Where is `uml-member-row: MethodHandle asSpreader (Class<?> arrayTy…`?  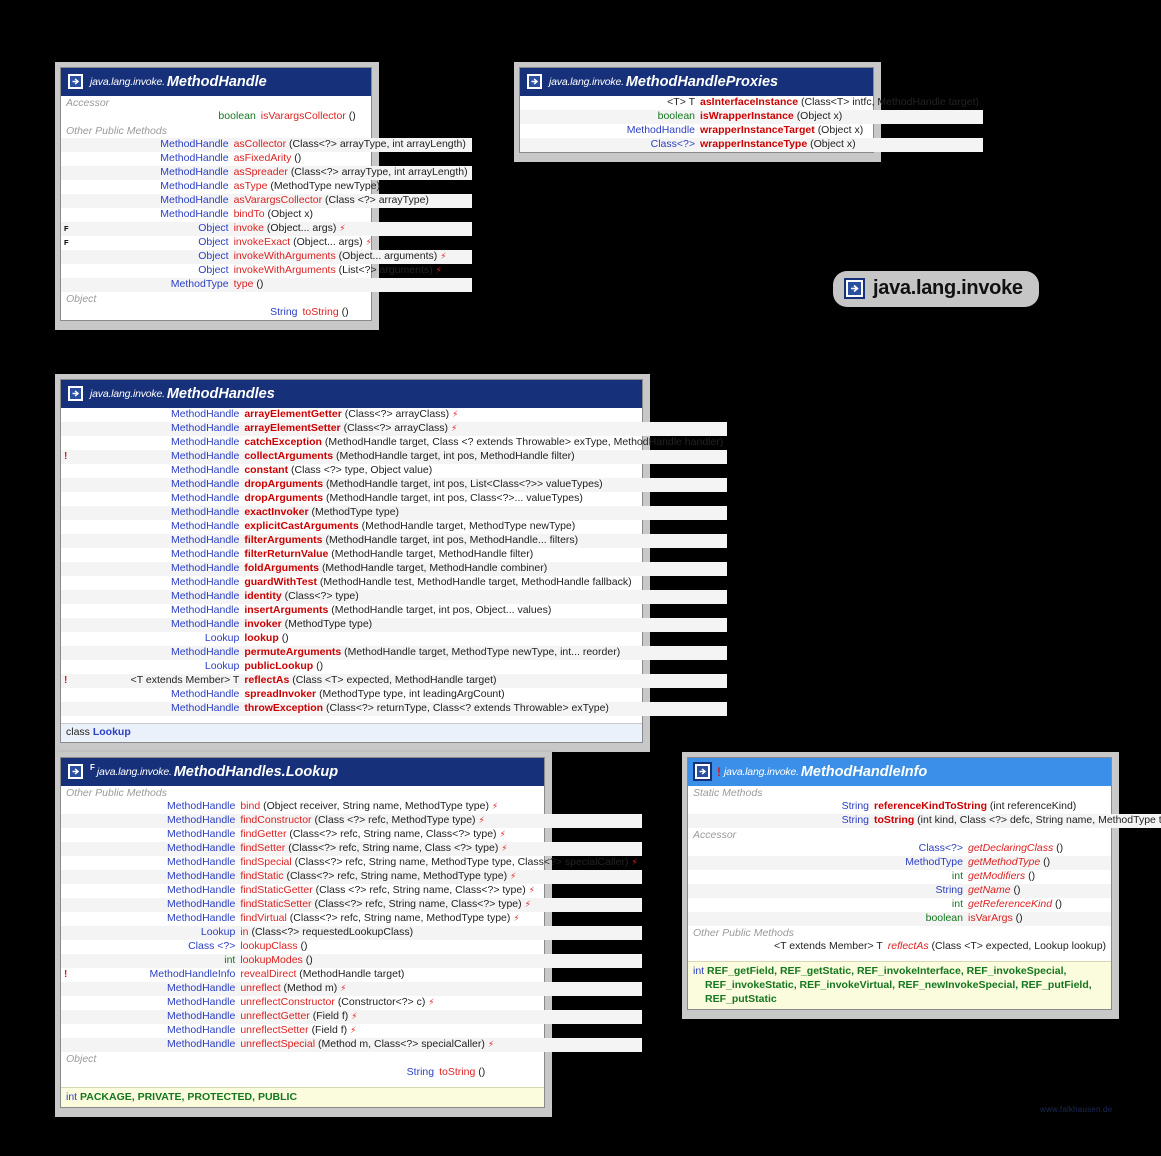
uml-member-row: MethodHandle asSpreader (Class<?> arrayTy… is located at coordinates (266, 173).